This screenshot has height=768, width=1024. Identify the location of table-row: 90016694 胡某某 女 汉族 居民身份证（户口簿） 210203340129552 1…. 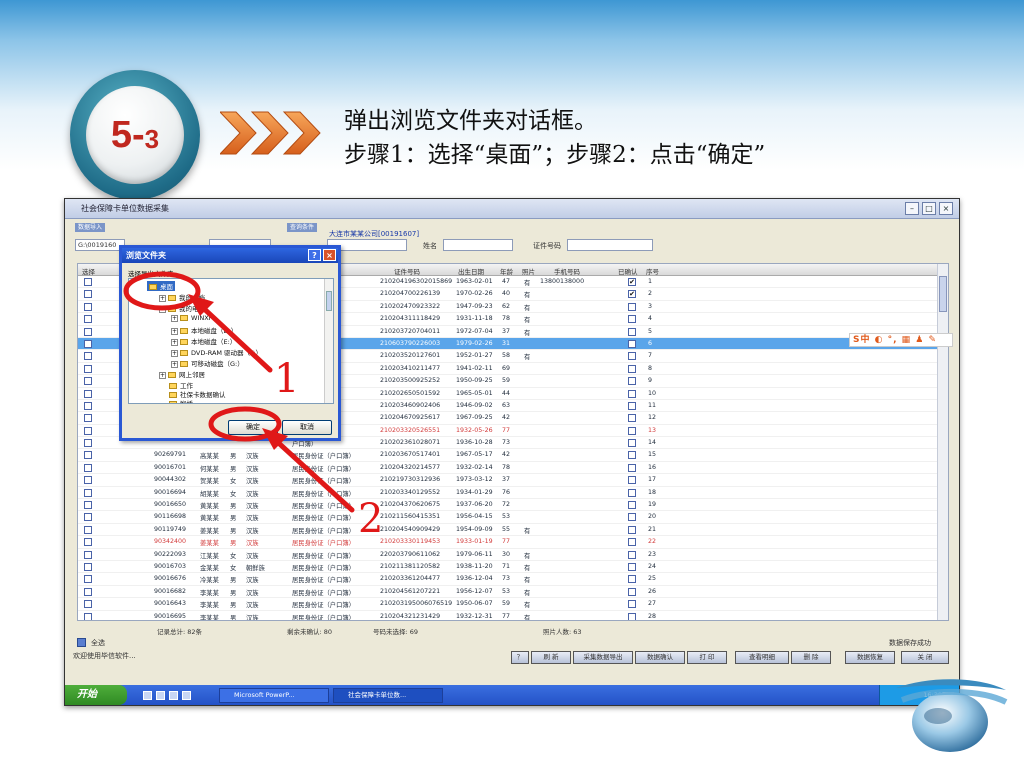
(513, 493).